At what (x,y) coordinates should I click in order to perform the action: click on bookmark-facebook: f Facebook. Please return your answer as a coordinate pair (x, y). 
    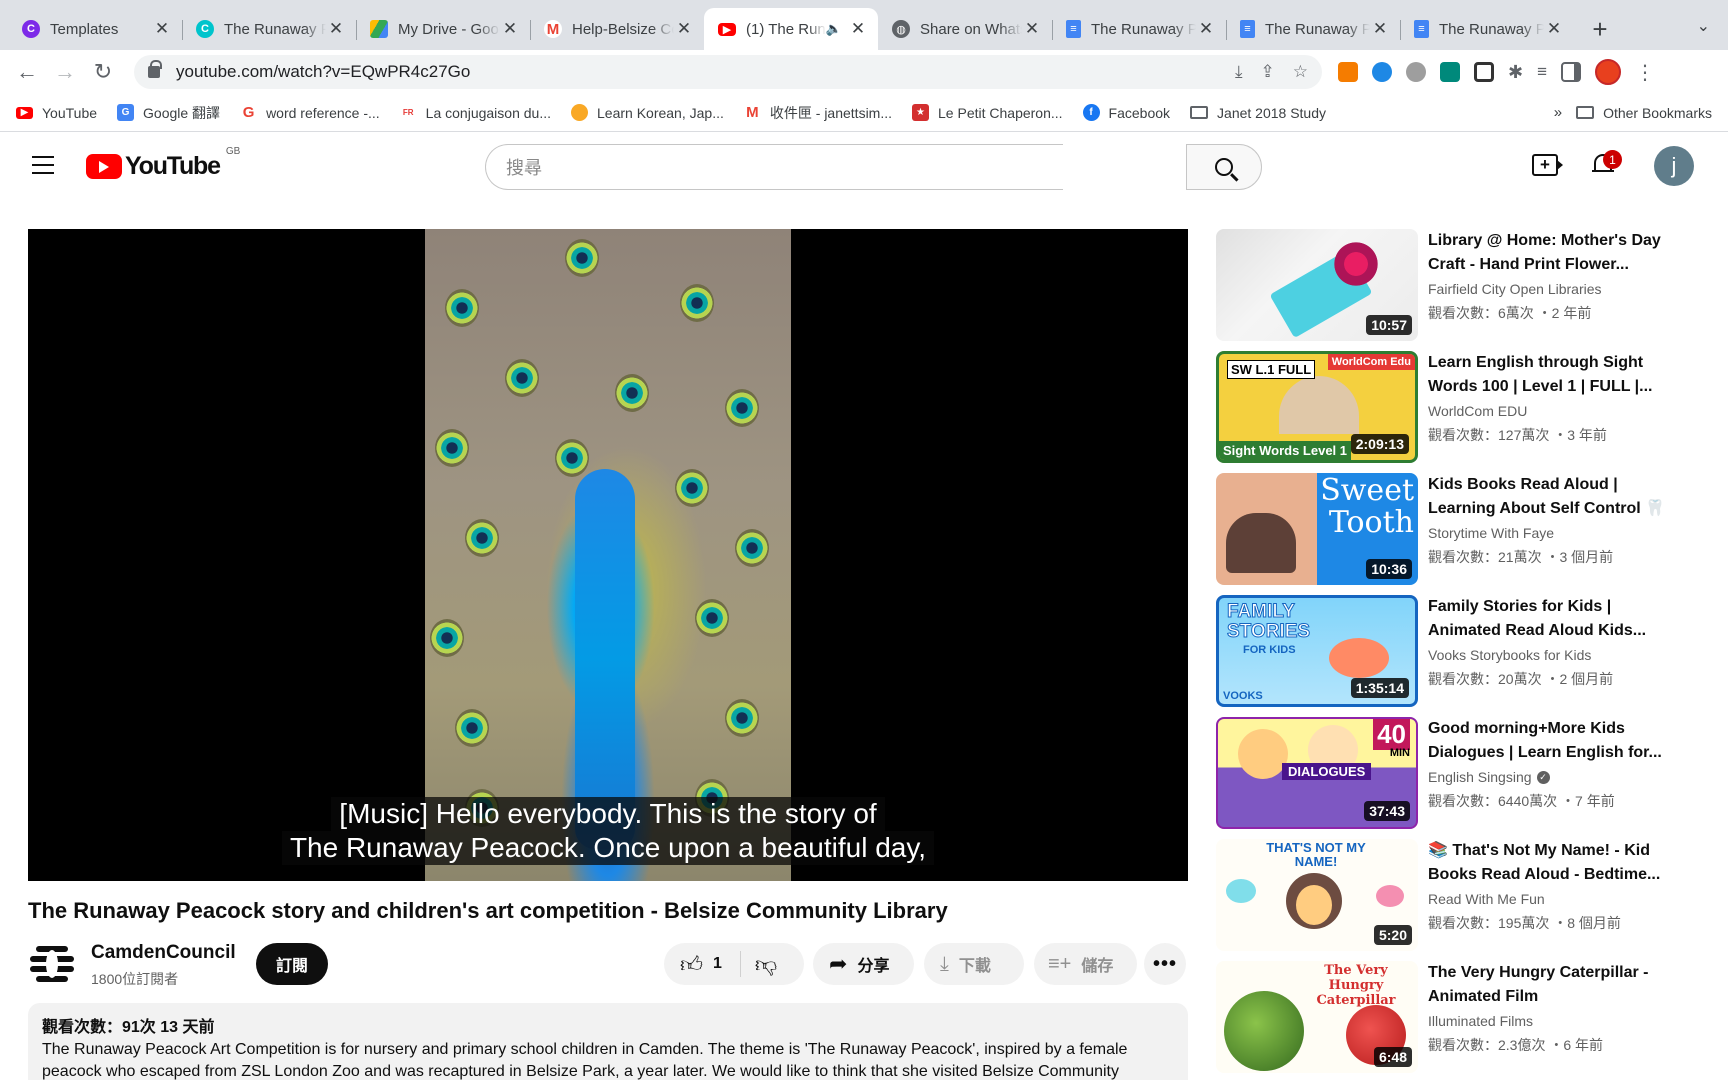
    Looking at the image, I should click on (1126, 112).